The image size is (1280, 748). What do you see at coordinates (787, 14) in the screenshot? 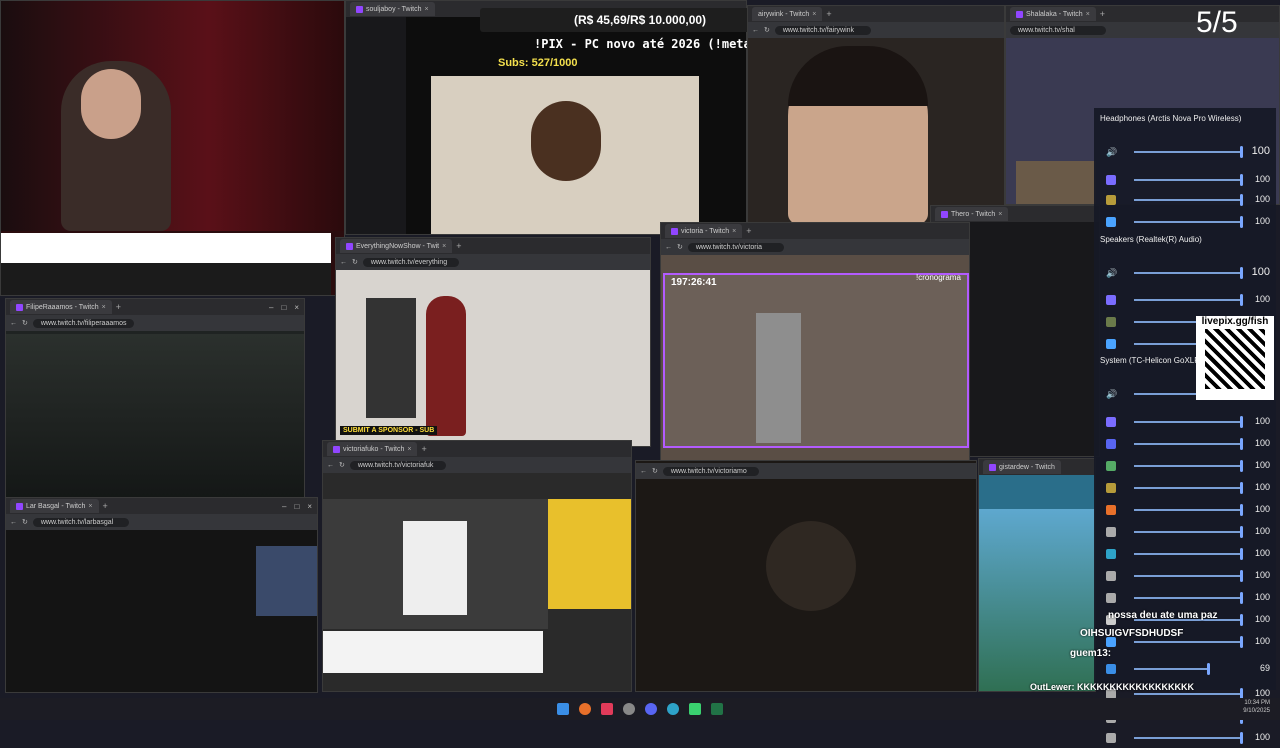
I see `tab-fairywink: airywink - Twitch ×` at bounding box center [787, 14].